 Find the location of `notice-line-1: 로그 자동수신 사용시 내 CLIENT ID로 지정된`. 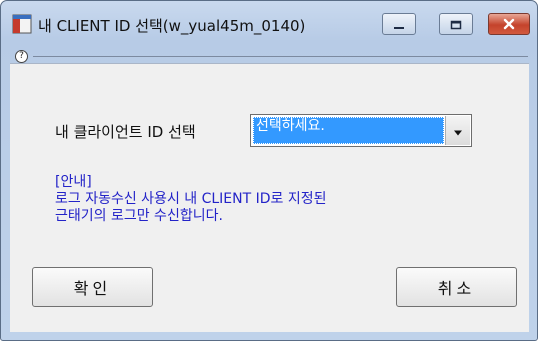

notice-line-1: 로그 자동수신 사용시 내 CLIENT ID로 지정된 is located at coordinates (191, 199).